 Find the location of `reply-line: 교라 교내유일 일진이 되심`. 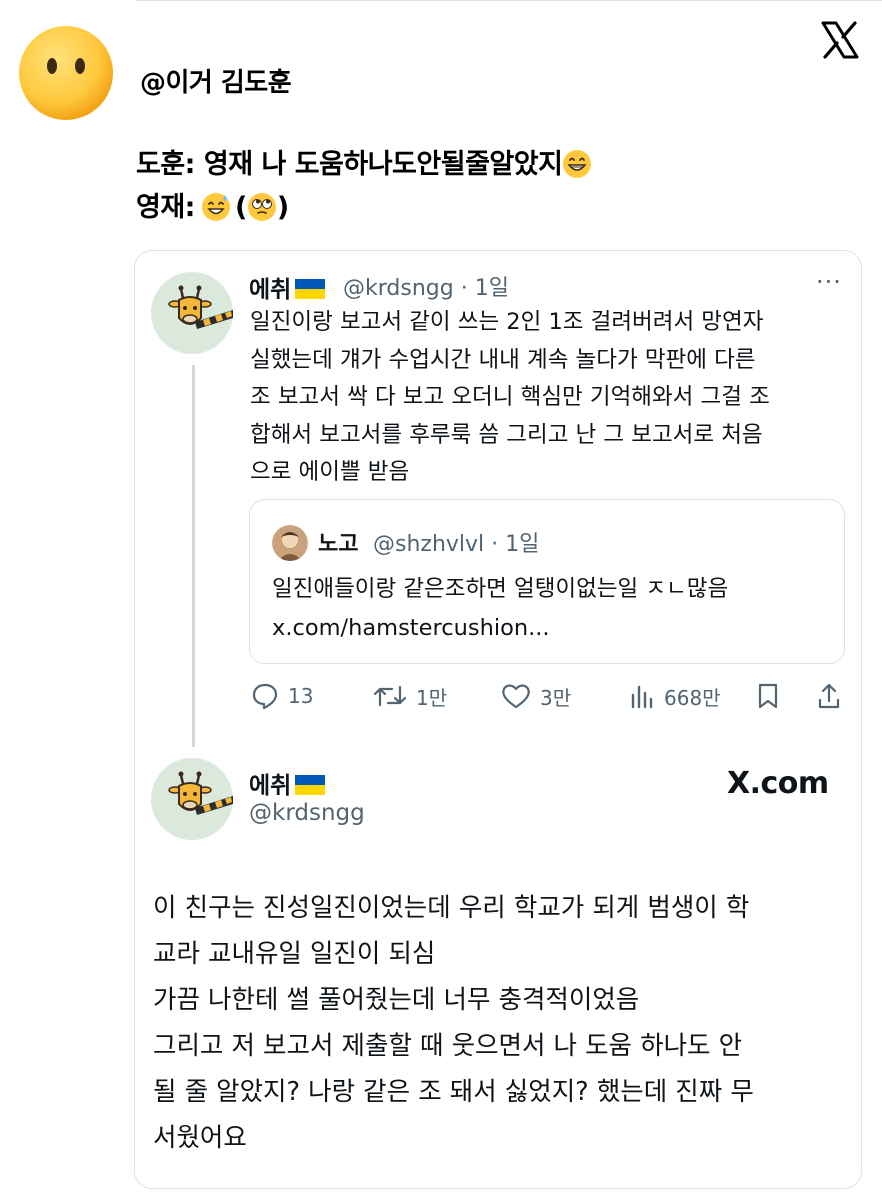

reply-line: 교라 교내유일 일진이 되심 is located at coordinates (294, 954).